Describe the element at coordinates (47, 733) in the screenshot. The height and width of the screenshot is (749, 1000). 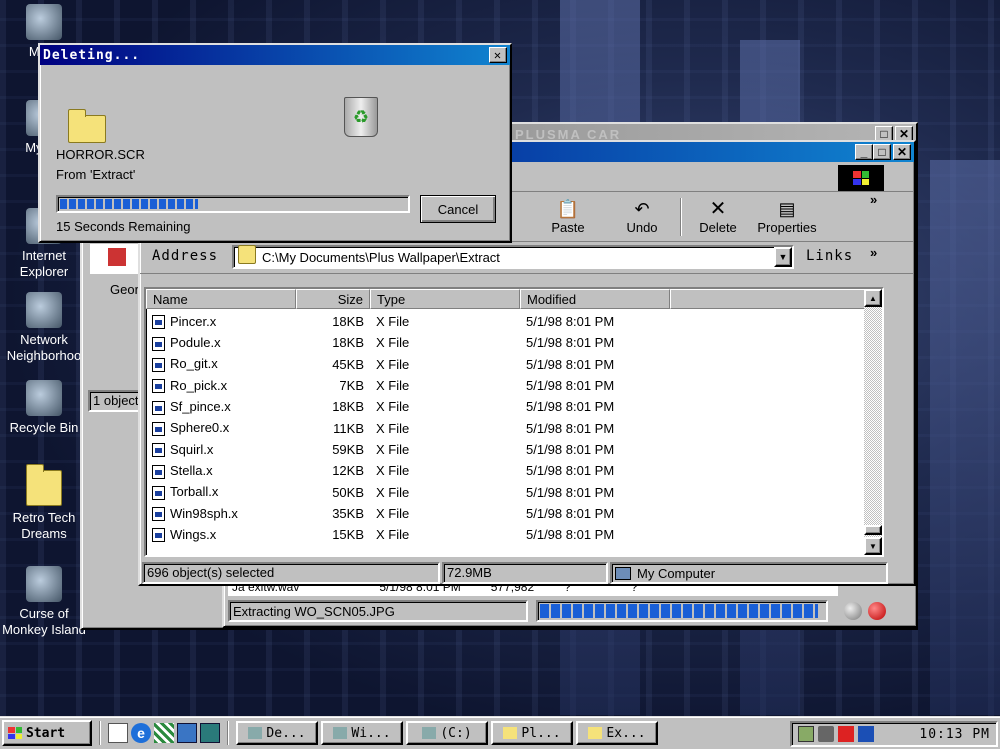
I see `start-button: Start` at that location.